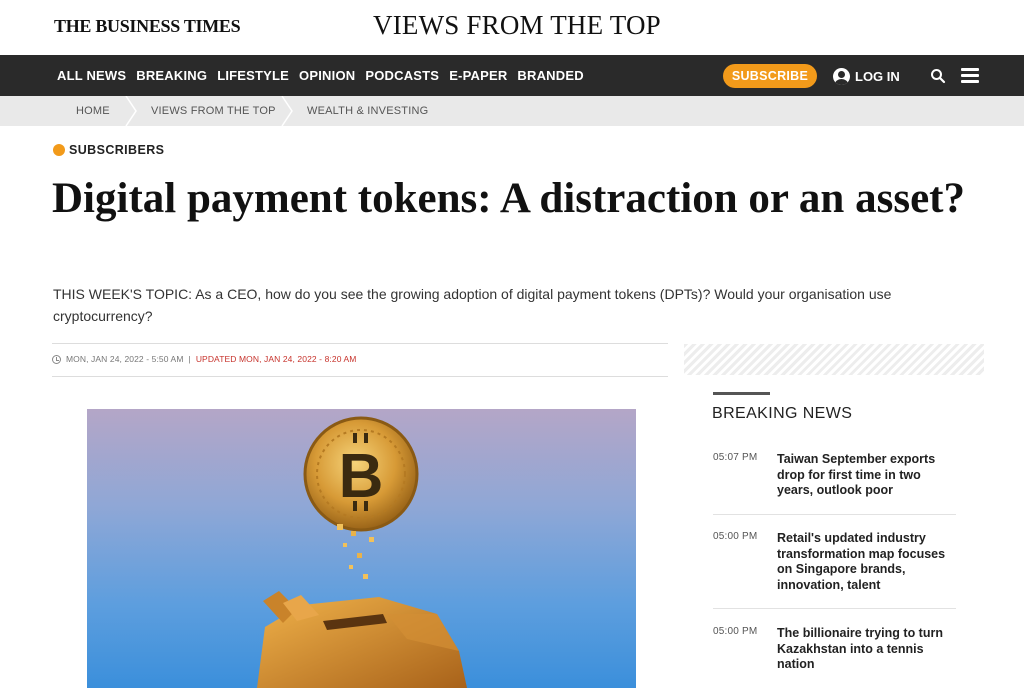 The height and width of the screenshot is (688, 1024). What do you see at coordinates (938, 76) in the screenshot?
I see `search-icon` at bounding box center [938, 76].